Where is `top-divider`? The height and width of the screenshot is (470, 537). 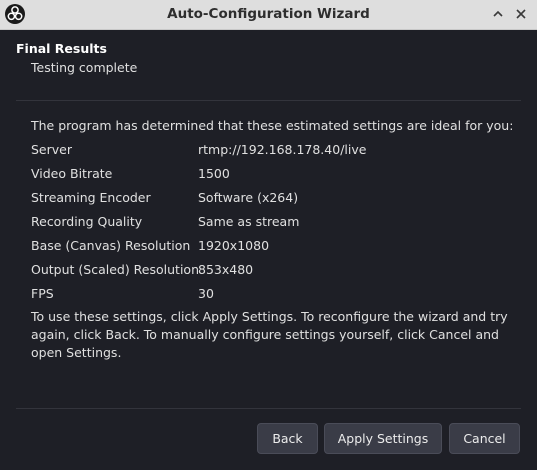
top-divider is located at coordinates (268, 100).